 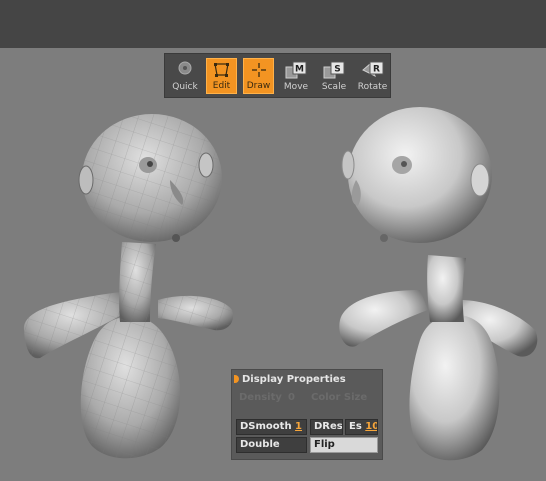 I want to click on edit-button: Edit, so click(x=221, y=76).